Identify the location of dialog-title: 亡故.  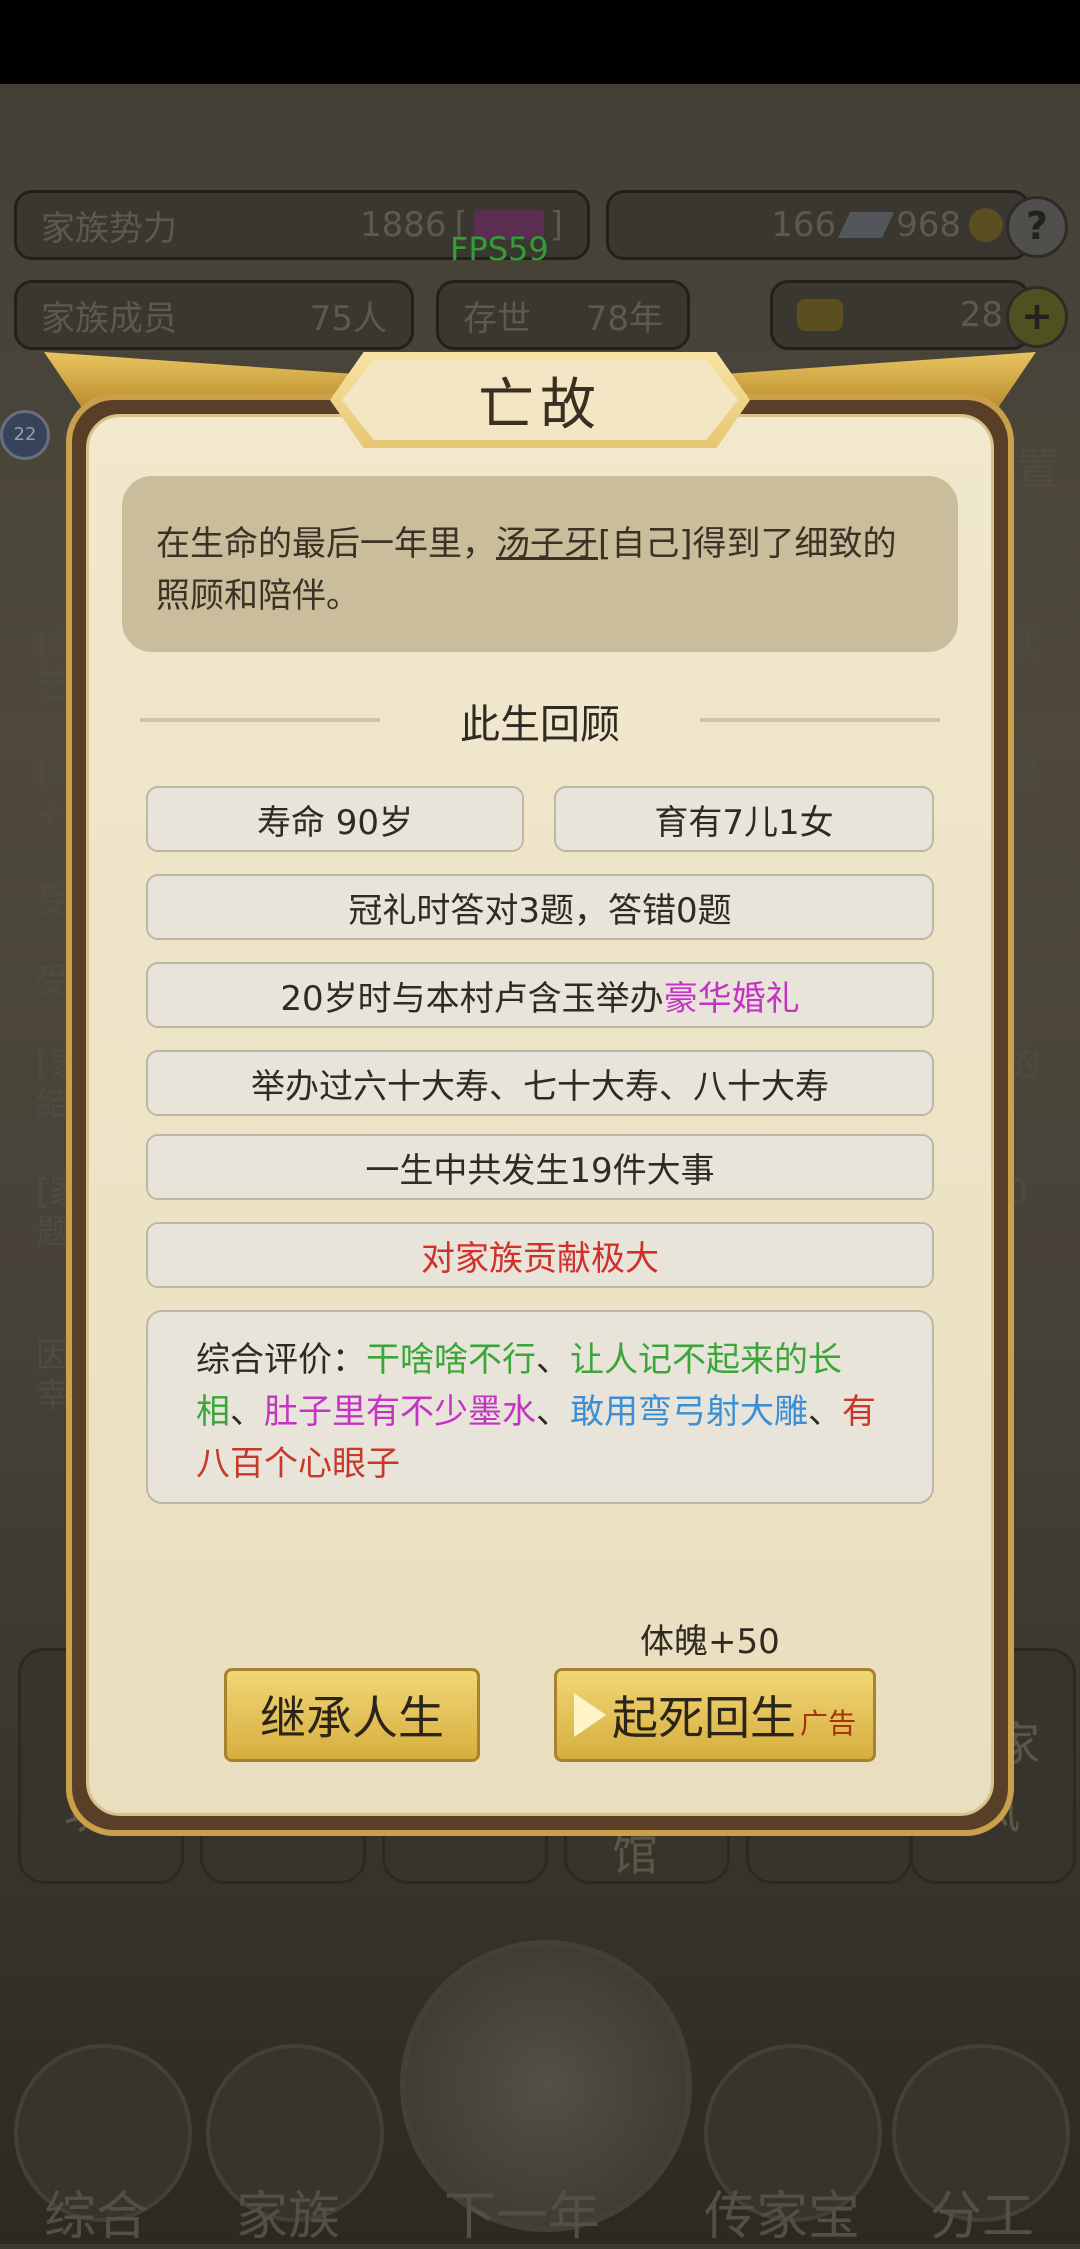
(540, 400).